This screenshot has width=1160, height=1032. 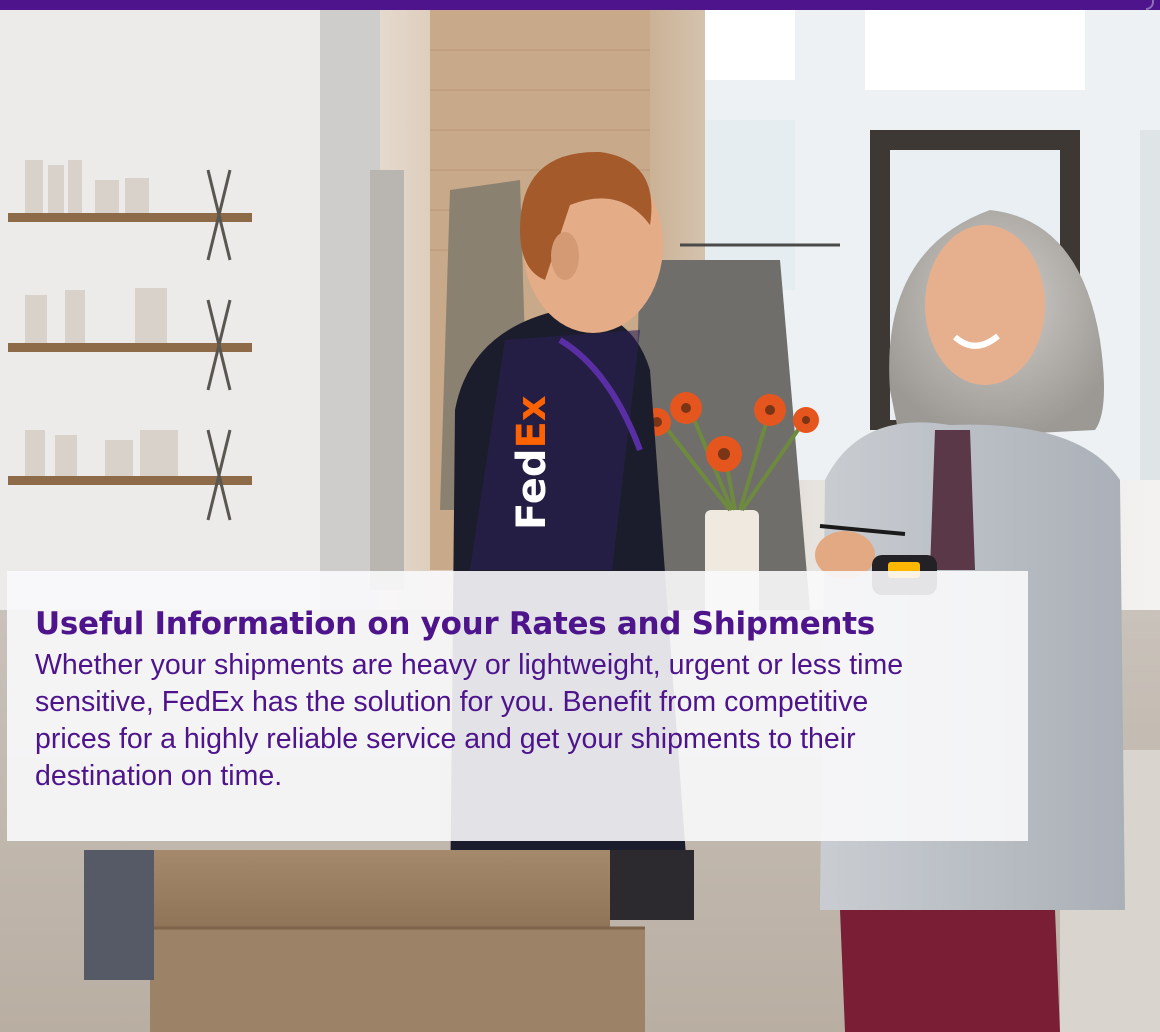 I want to click on top-bar-corner-accent, so click(x=1150, y=5).